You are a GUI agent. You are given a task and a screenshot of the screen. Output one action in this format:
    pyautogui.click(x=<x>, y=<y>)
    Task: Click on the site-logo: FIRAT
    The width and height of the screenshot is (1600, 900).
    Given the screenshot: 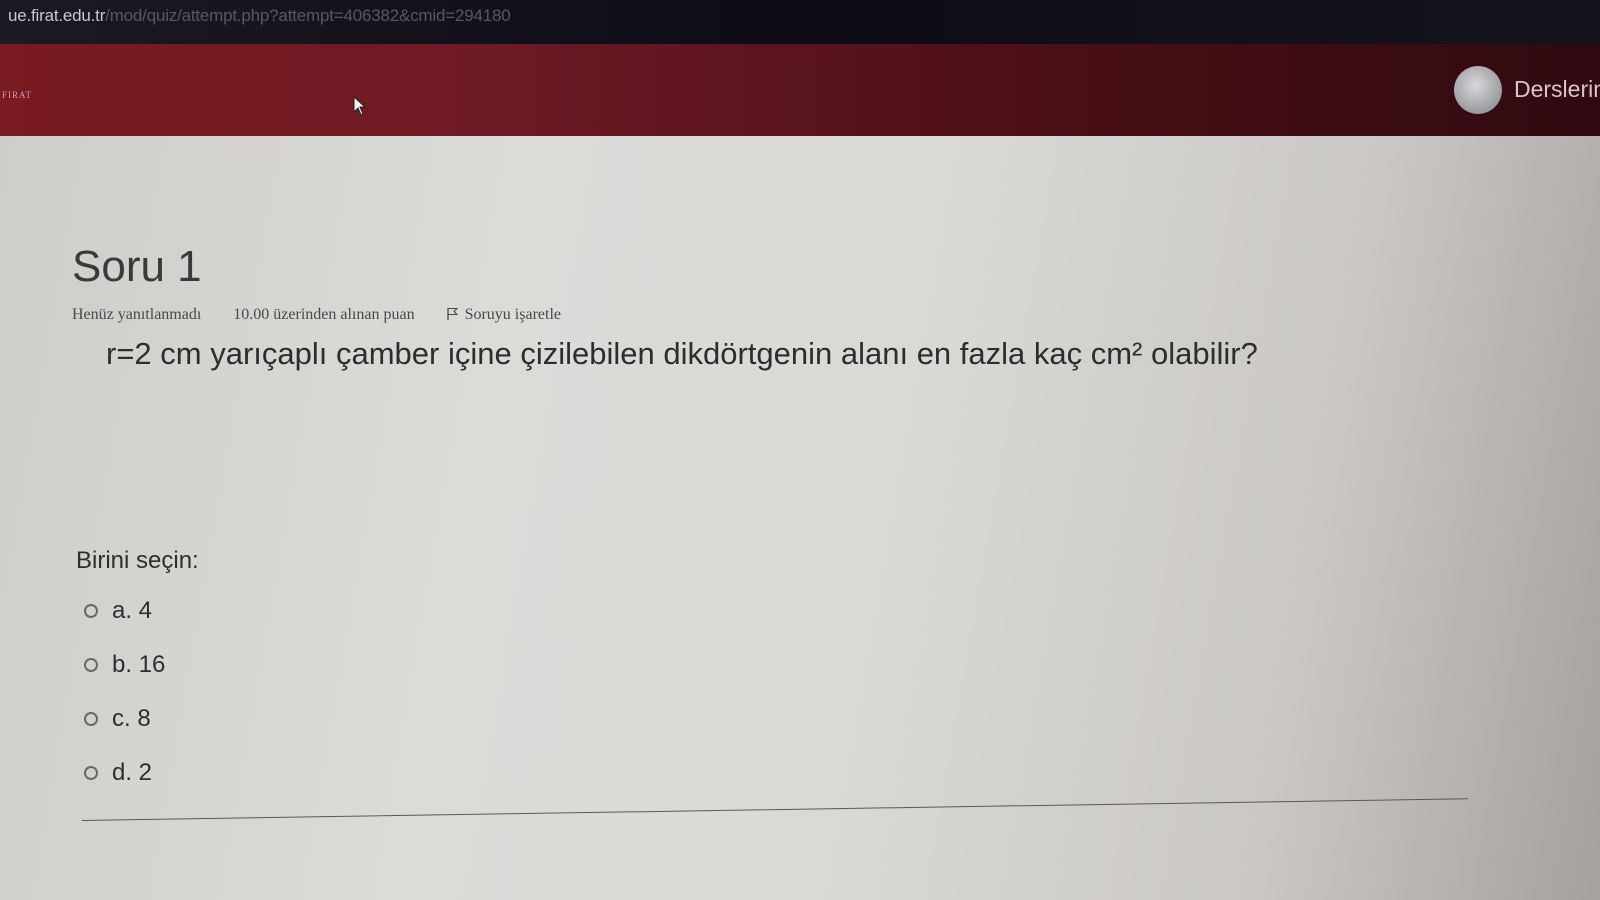 What is the action you would take?
    pyautogui.click(x=17, y=95)
    